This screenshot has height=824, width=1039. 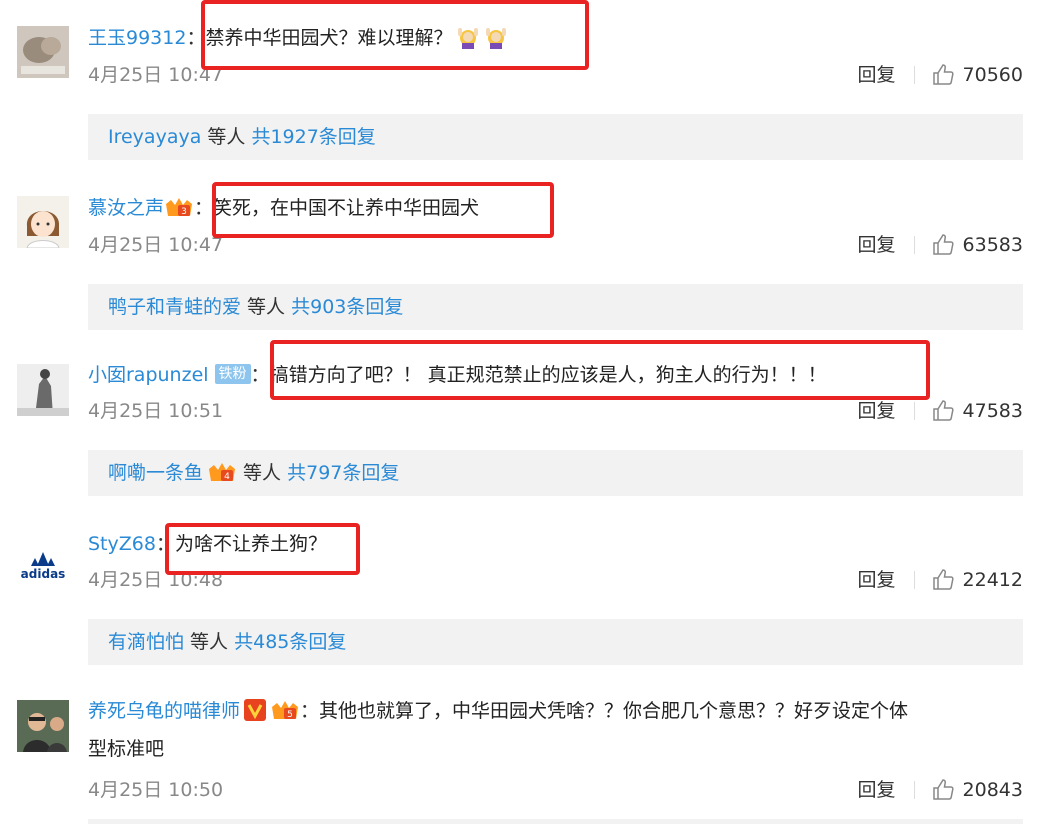 I want to click on like-button: 63583, so click(x=977, y=245).